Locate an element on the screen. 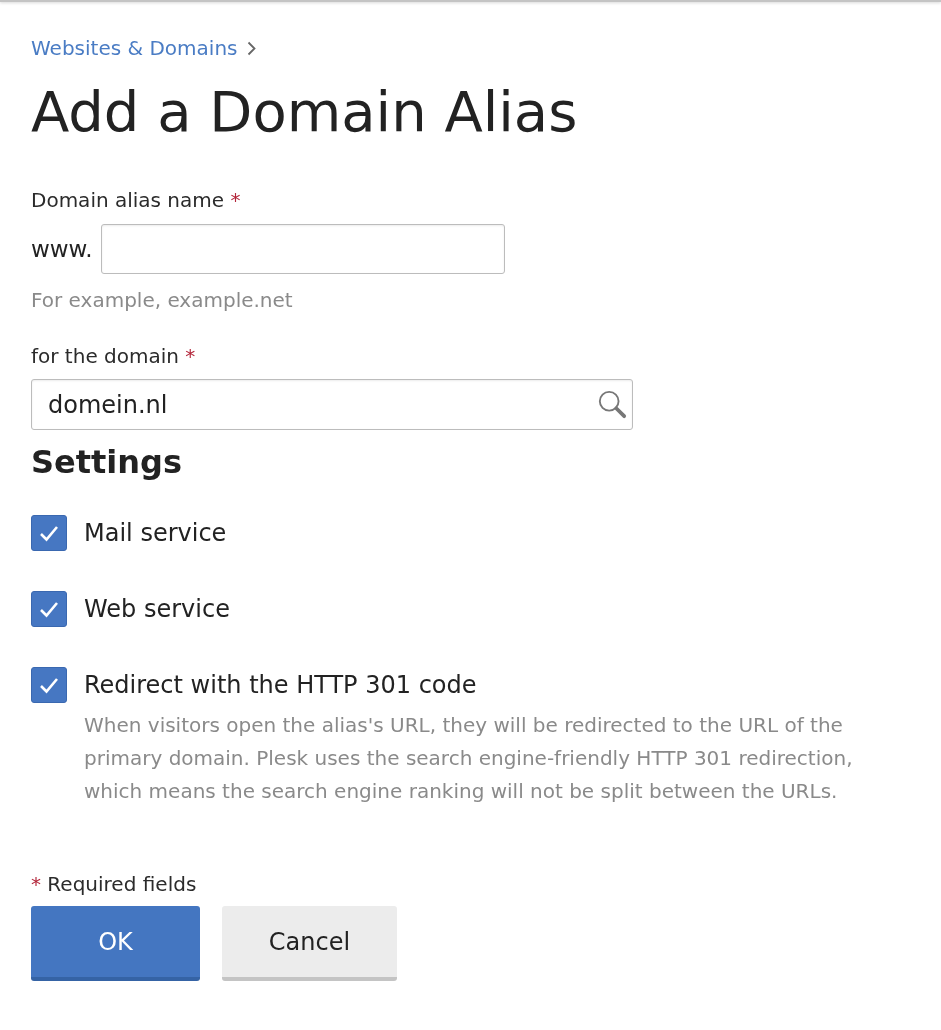 Image resolution: width=941 pixels, height=1030 pixels. option-label: Web service is located at coordinates (157, 609).